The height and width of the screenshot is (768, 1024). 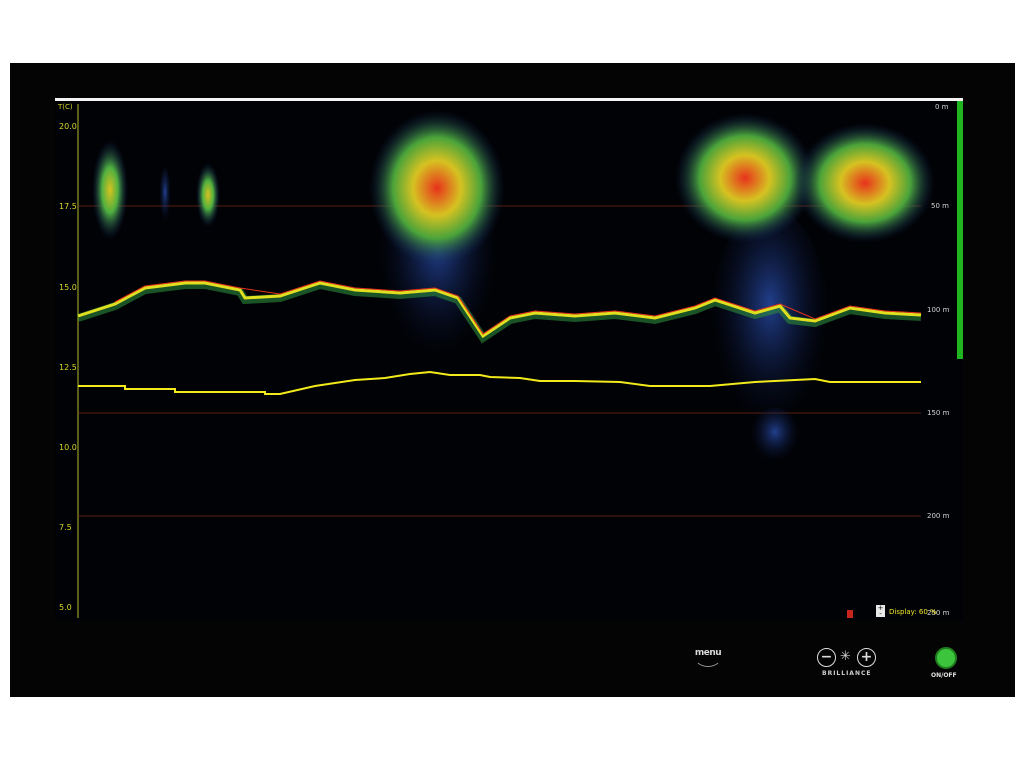 I want to click on menu-button: menu, so click(x=708, y=656).